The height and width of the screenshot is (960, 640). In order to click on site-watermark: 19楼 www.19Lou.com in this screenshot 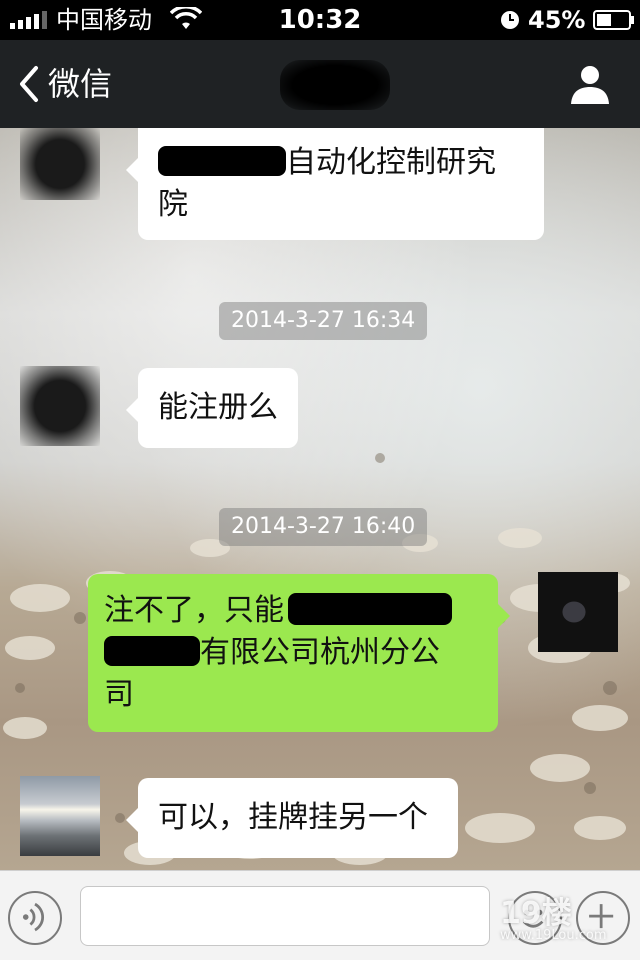, I will do `click(570, 918)`.